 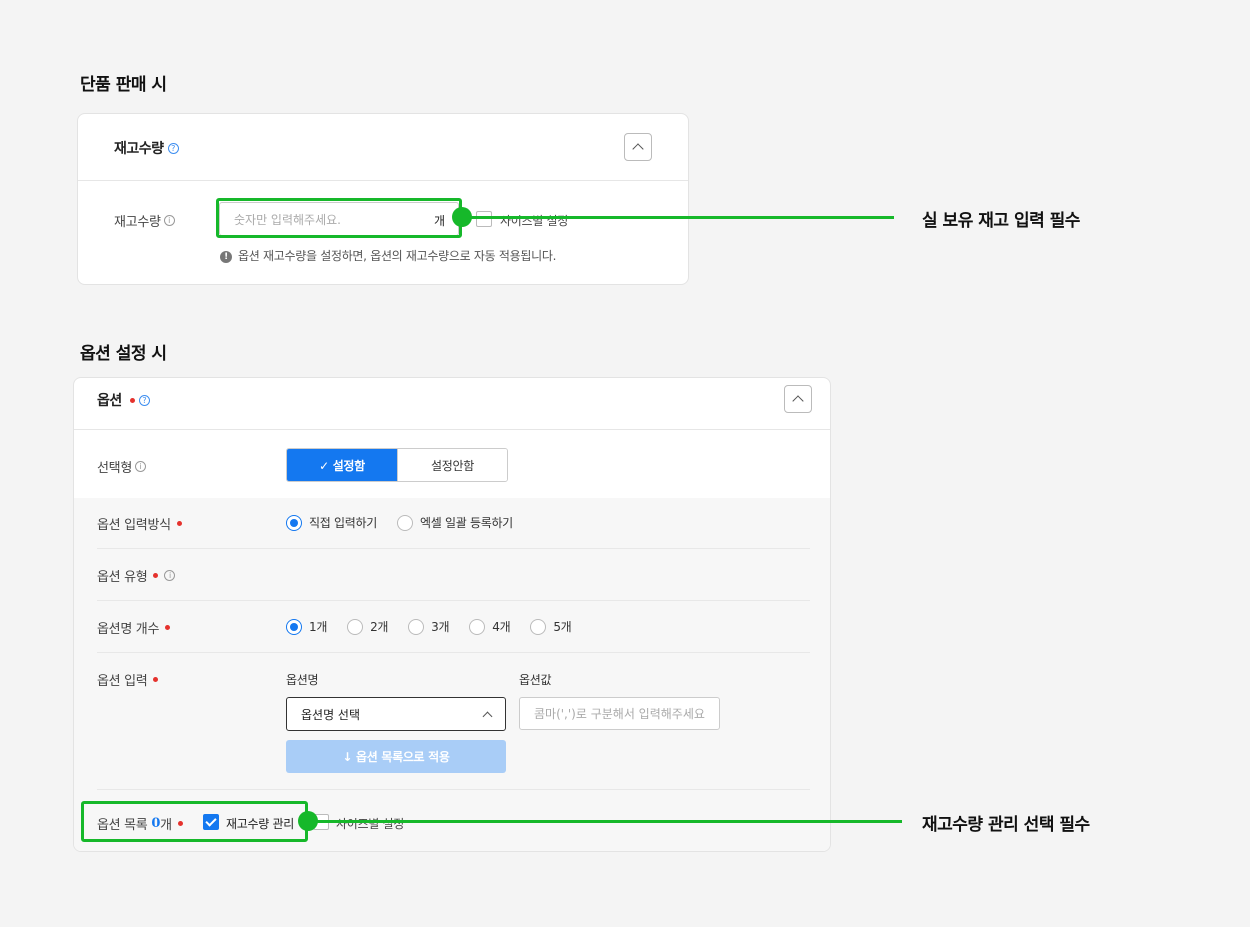 What do you see at coordinates (383, 147) in the screenshot?
I see `stock-card-header: 재고수량 ?` at bounding box center [383, 147].